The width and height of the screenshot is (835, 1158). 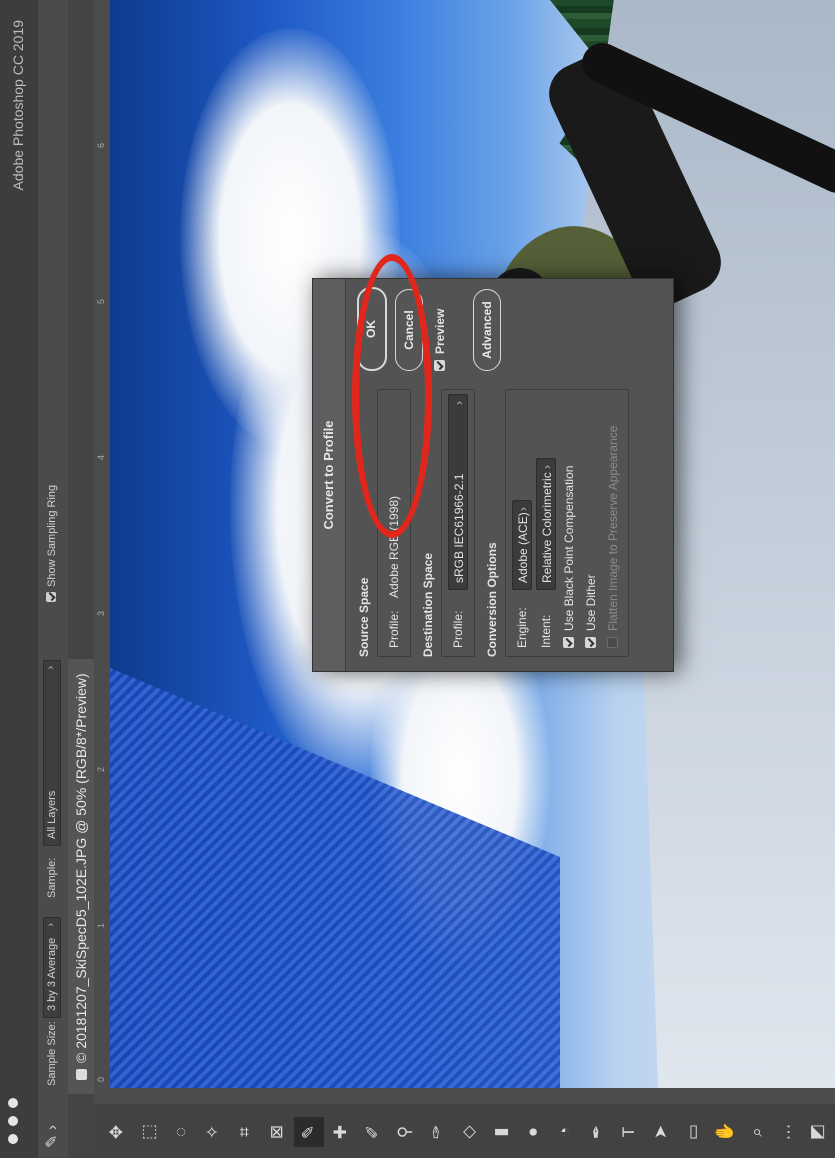 I want to click on type-tool-icon: T, so click(x=629, y=1132).